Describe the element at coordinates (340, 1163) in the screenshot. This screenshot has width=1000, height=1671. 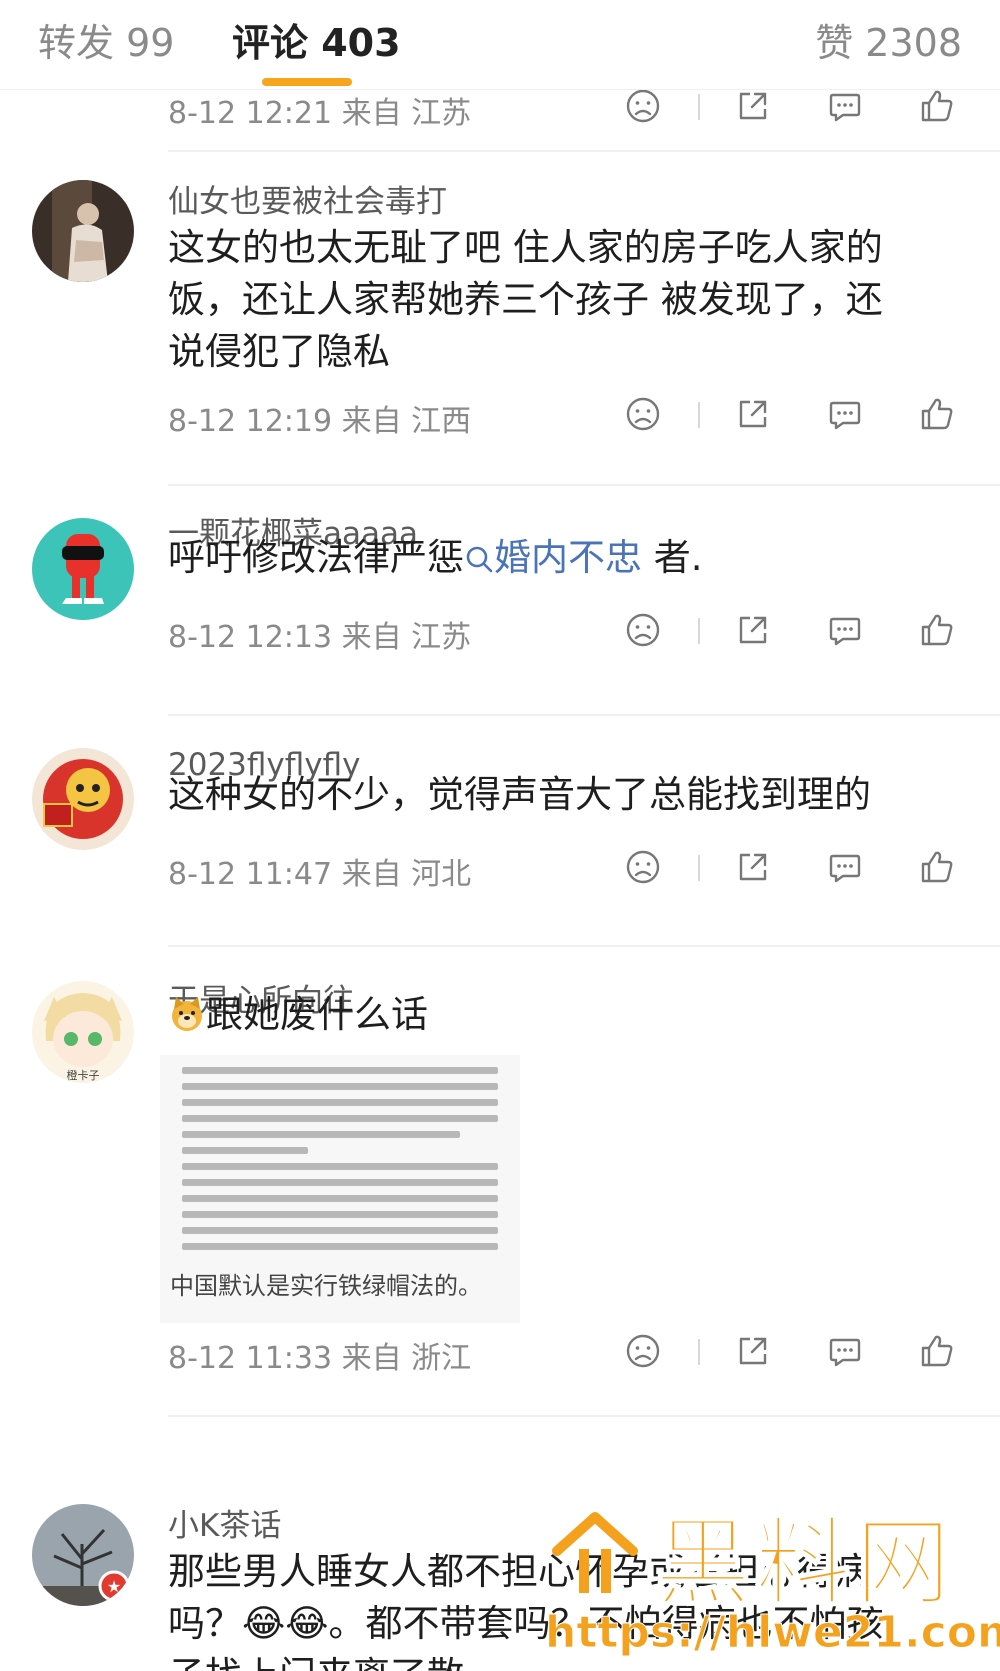
I see `document-text-lines` at that location.